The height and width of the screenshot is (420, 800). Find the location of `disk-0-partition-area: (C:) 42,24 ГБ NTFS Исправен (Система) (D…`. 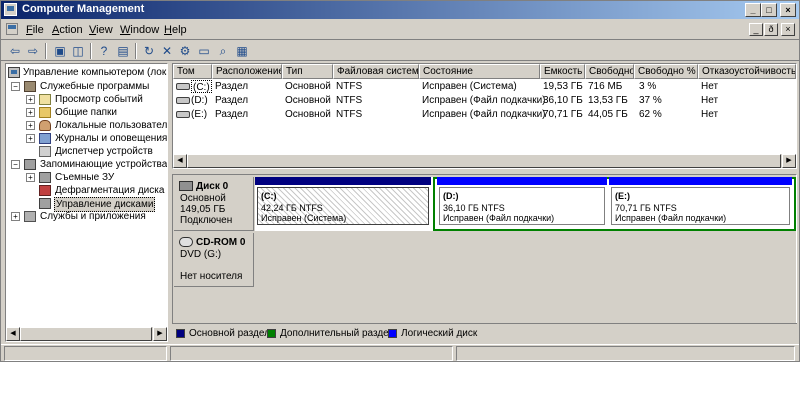

disk-0-partition-area: (C:) 42,24 ГБ NTFS Исправен (Система) (D… is located at coordinates (525, 204).